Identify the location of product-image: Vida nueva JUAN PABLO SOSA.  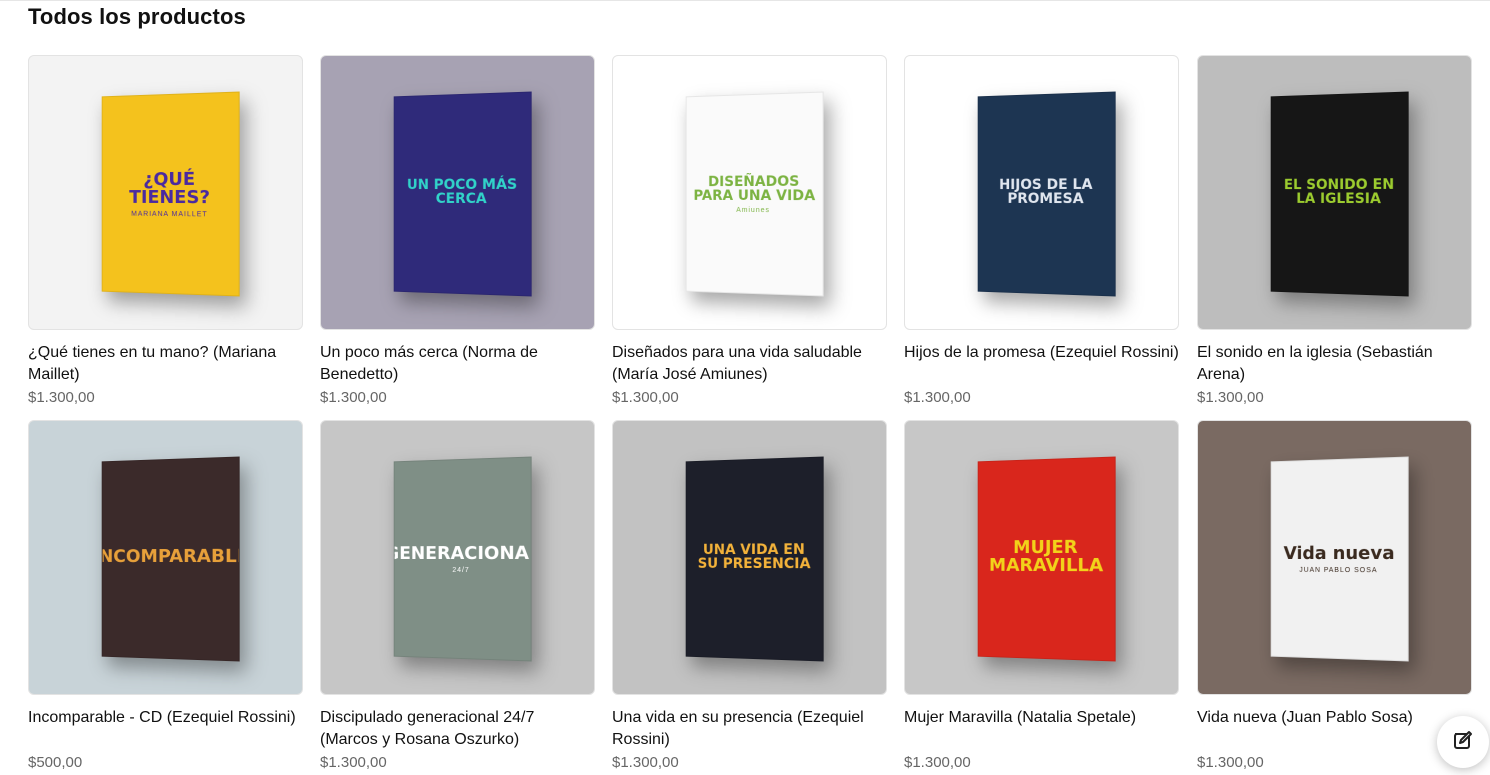
(1334, 557).